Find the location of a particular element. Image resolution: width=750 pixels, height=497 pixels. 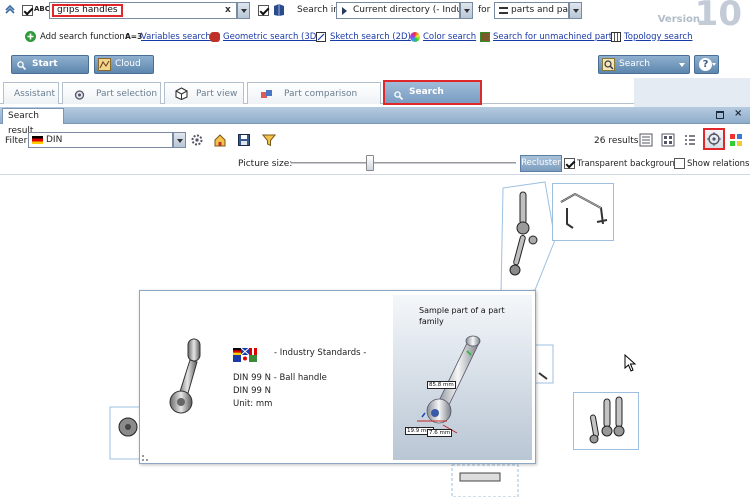

tab-part-selection-label: Part selection is located at coordinates (127, 94).